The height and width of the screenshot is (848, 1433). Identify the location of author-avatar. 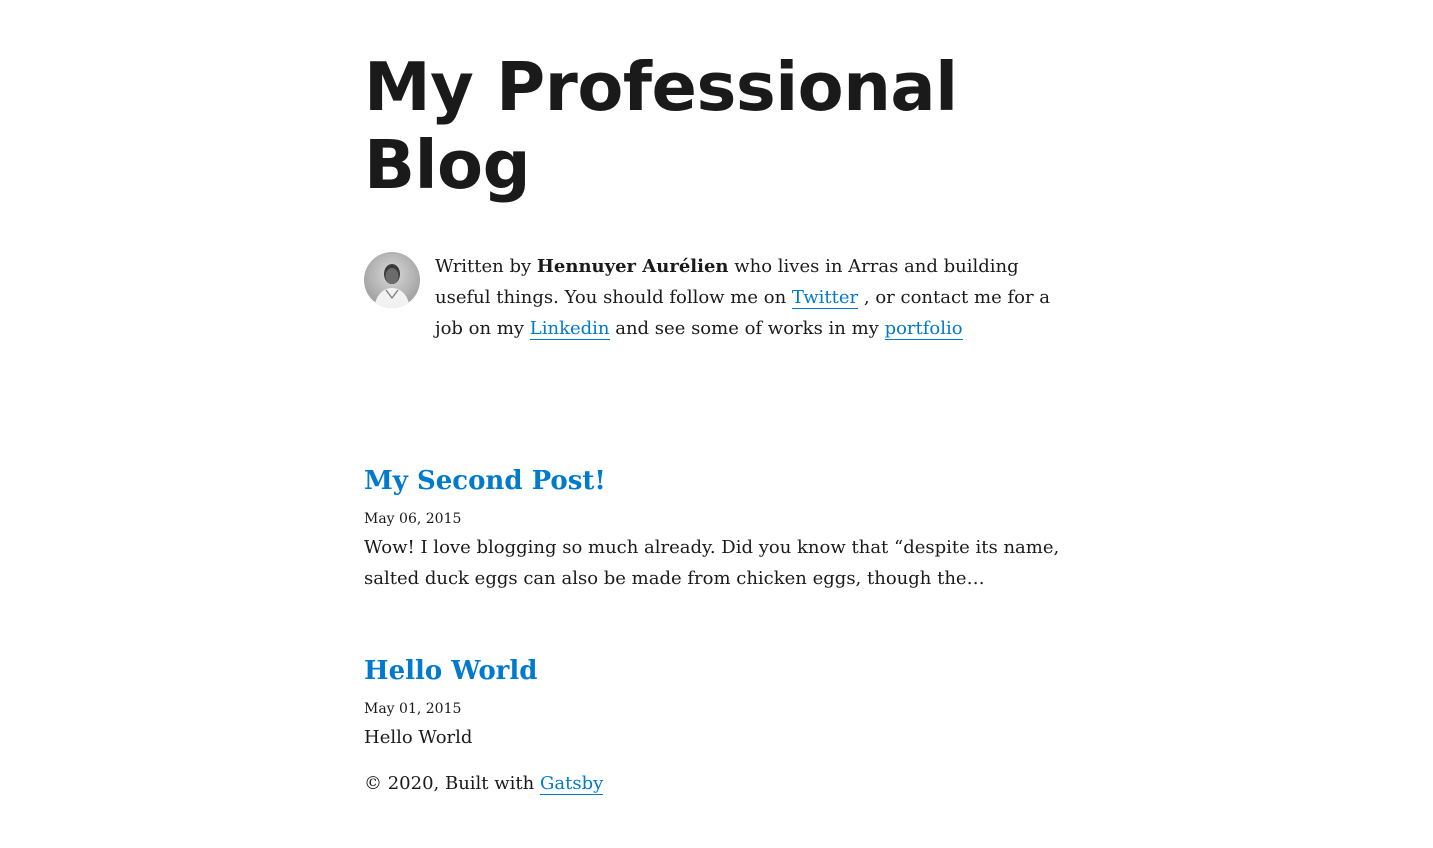
(392, 280).